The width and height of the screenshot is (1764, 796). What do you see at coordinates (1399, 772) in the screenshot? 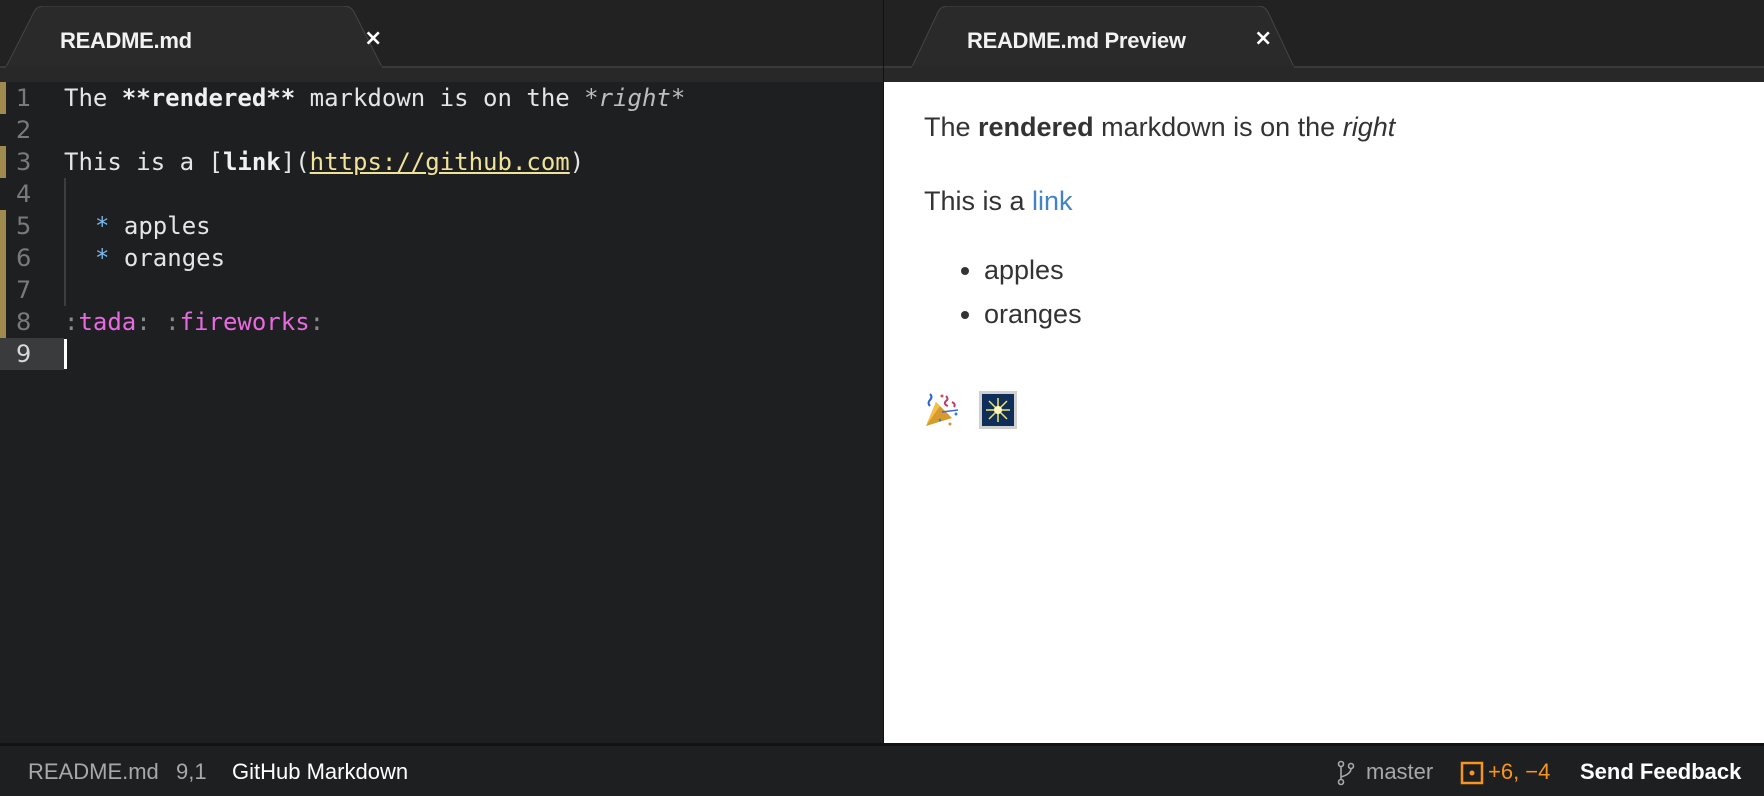
I see `status-git-branch: master` at bounding box center [1399, 772].